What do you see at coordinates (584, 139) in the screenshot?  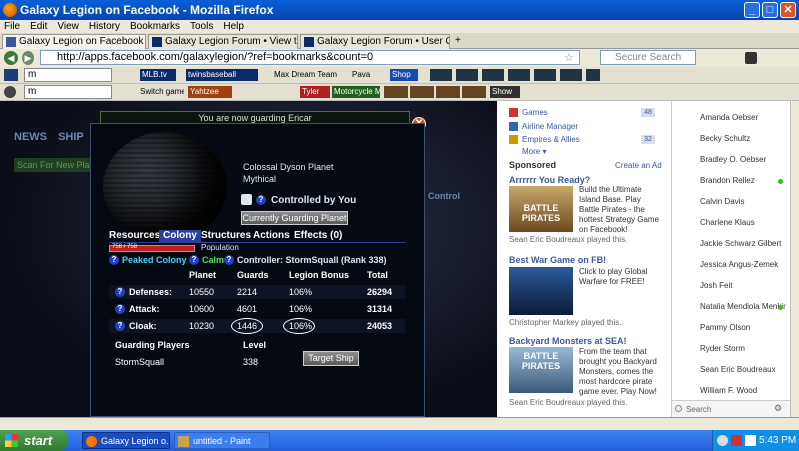 I see `app-empires-allies: Empires & Allies` at bounding box center [584, 139].